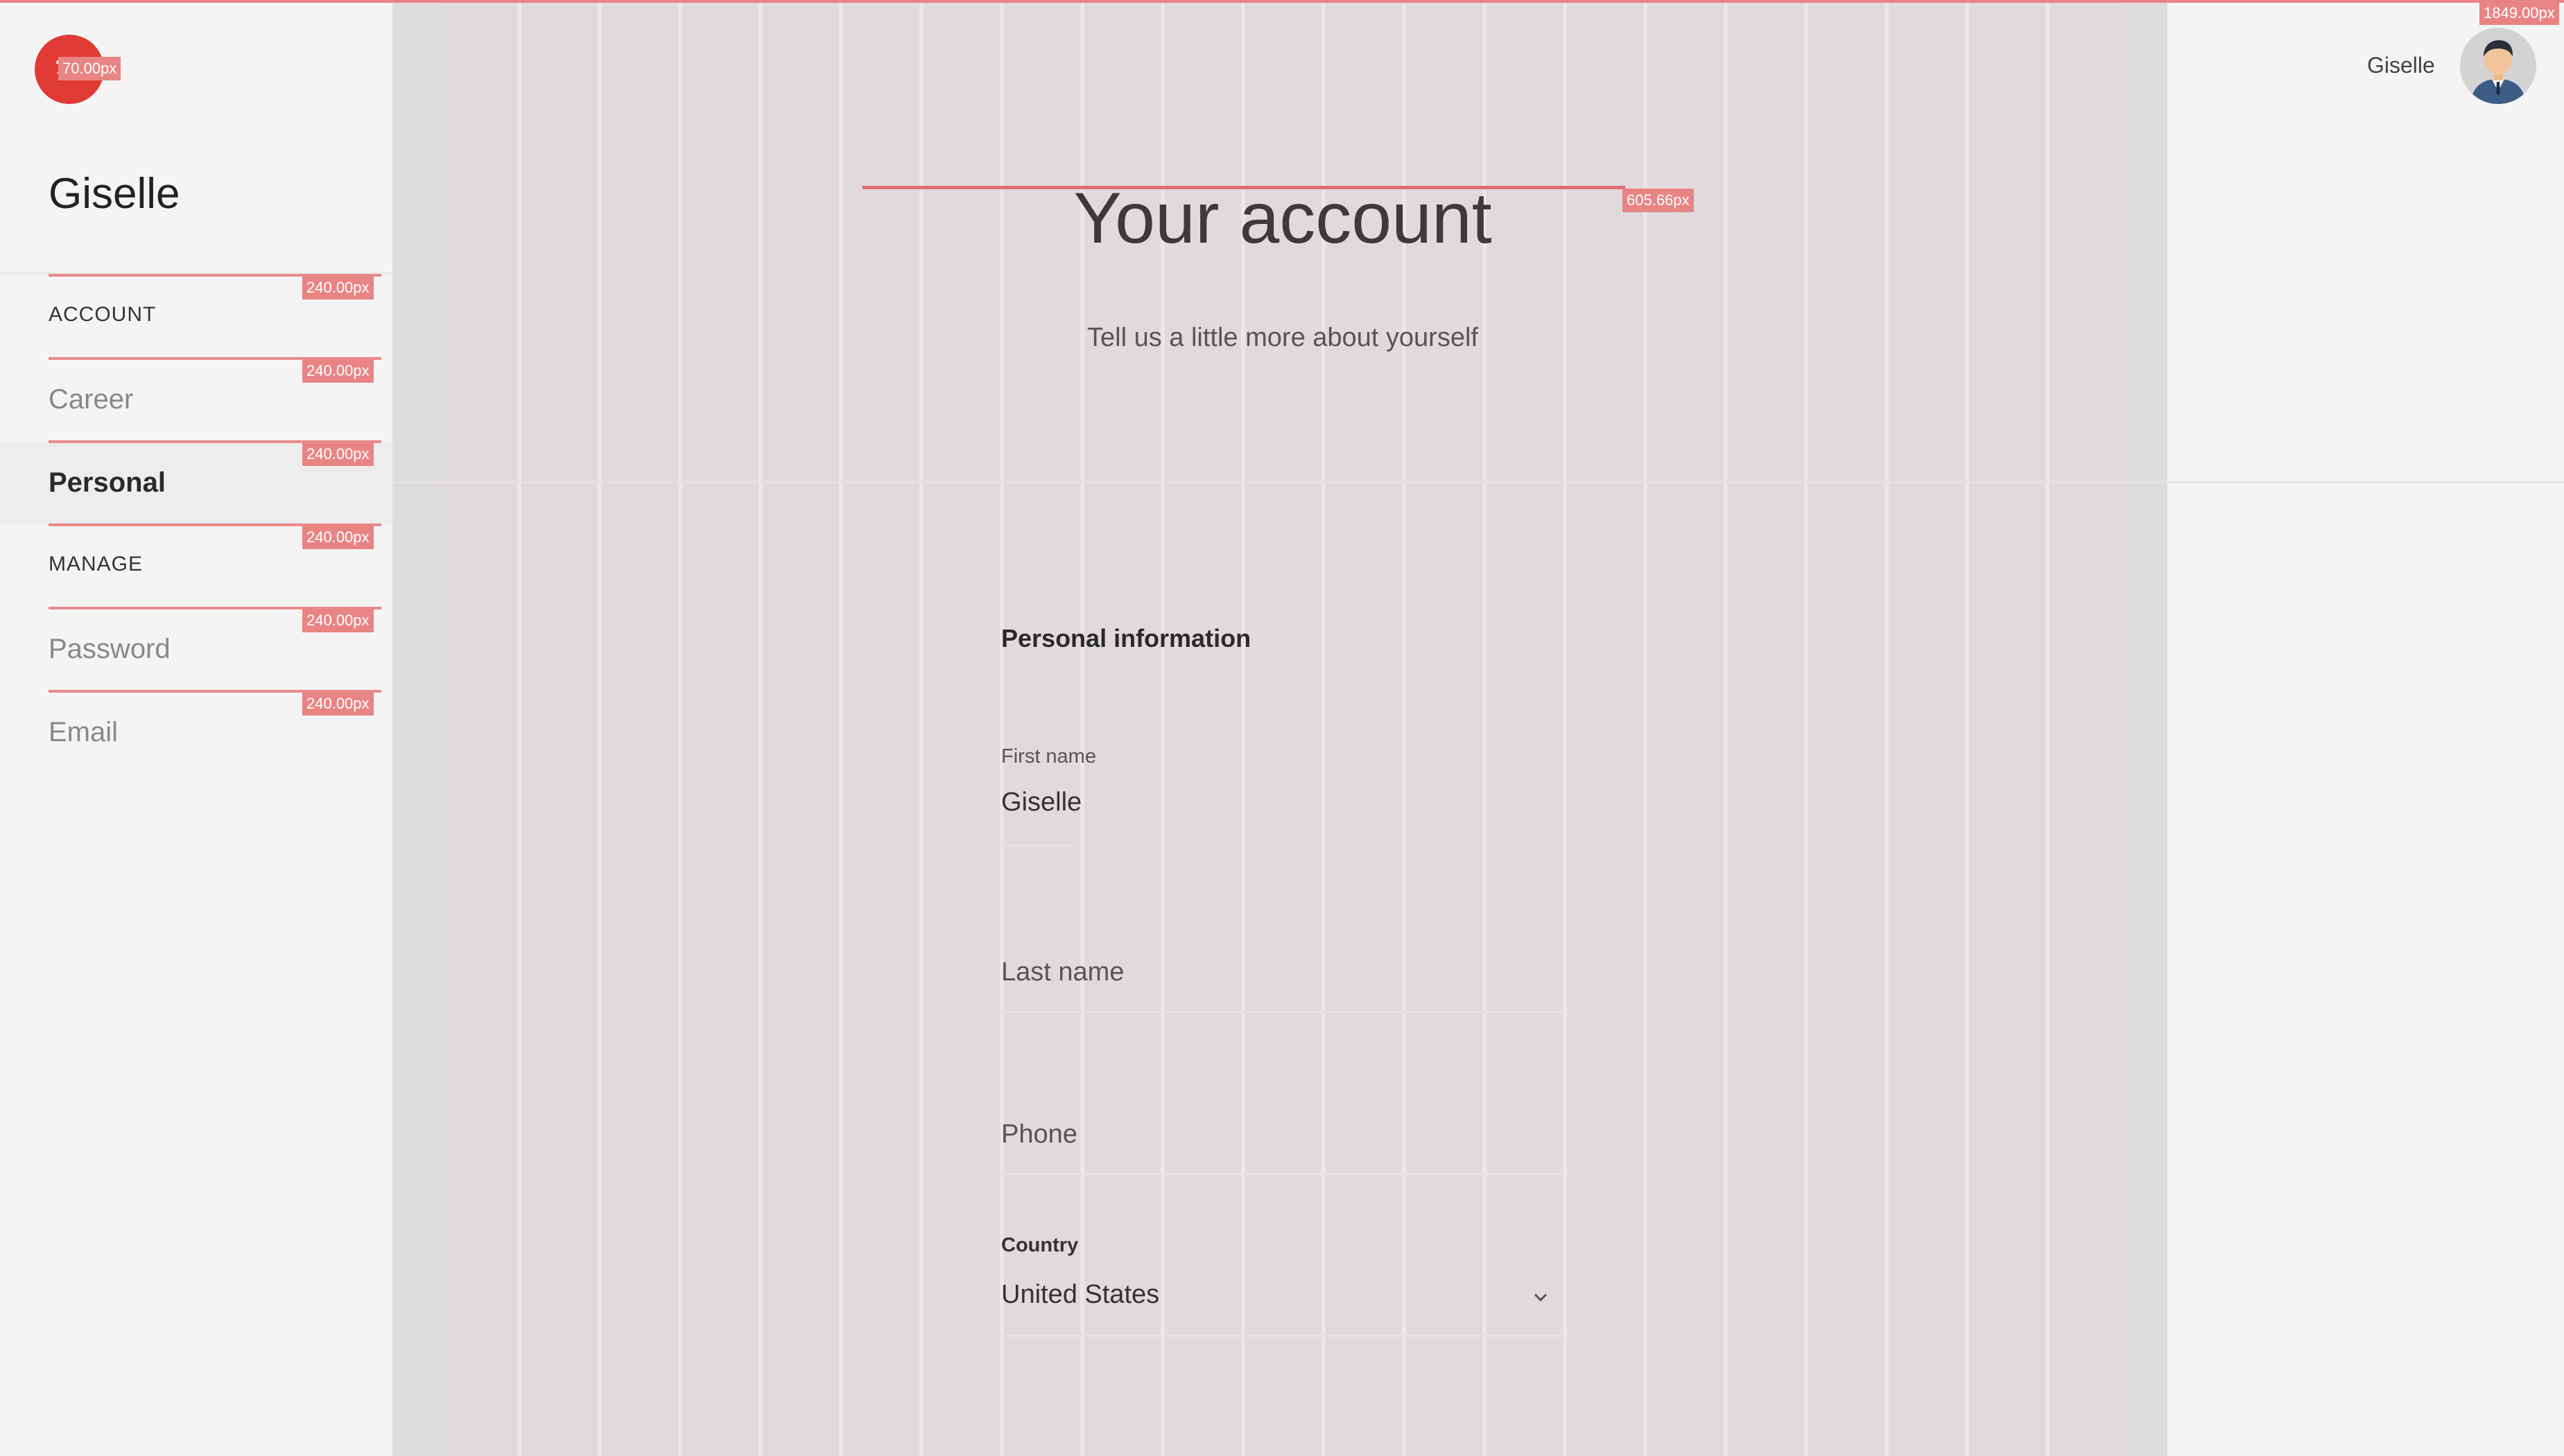 The image size is (2564, 1456). I want to click on last-name-underline, so click(1282, 1012).